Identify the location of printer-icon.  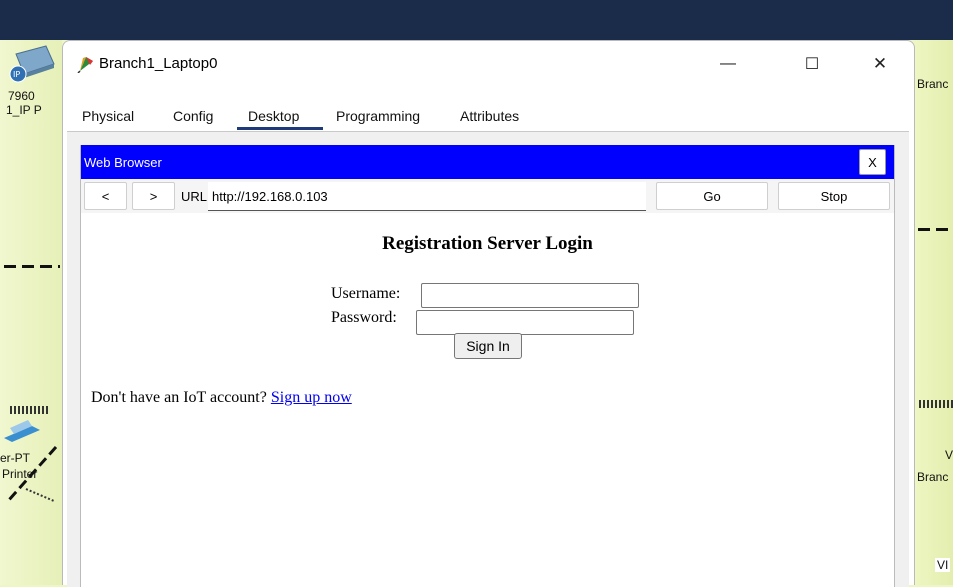
(22, 431).